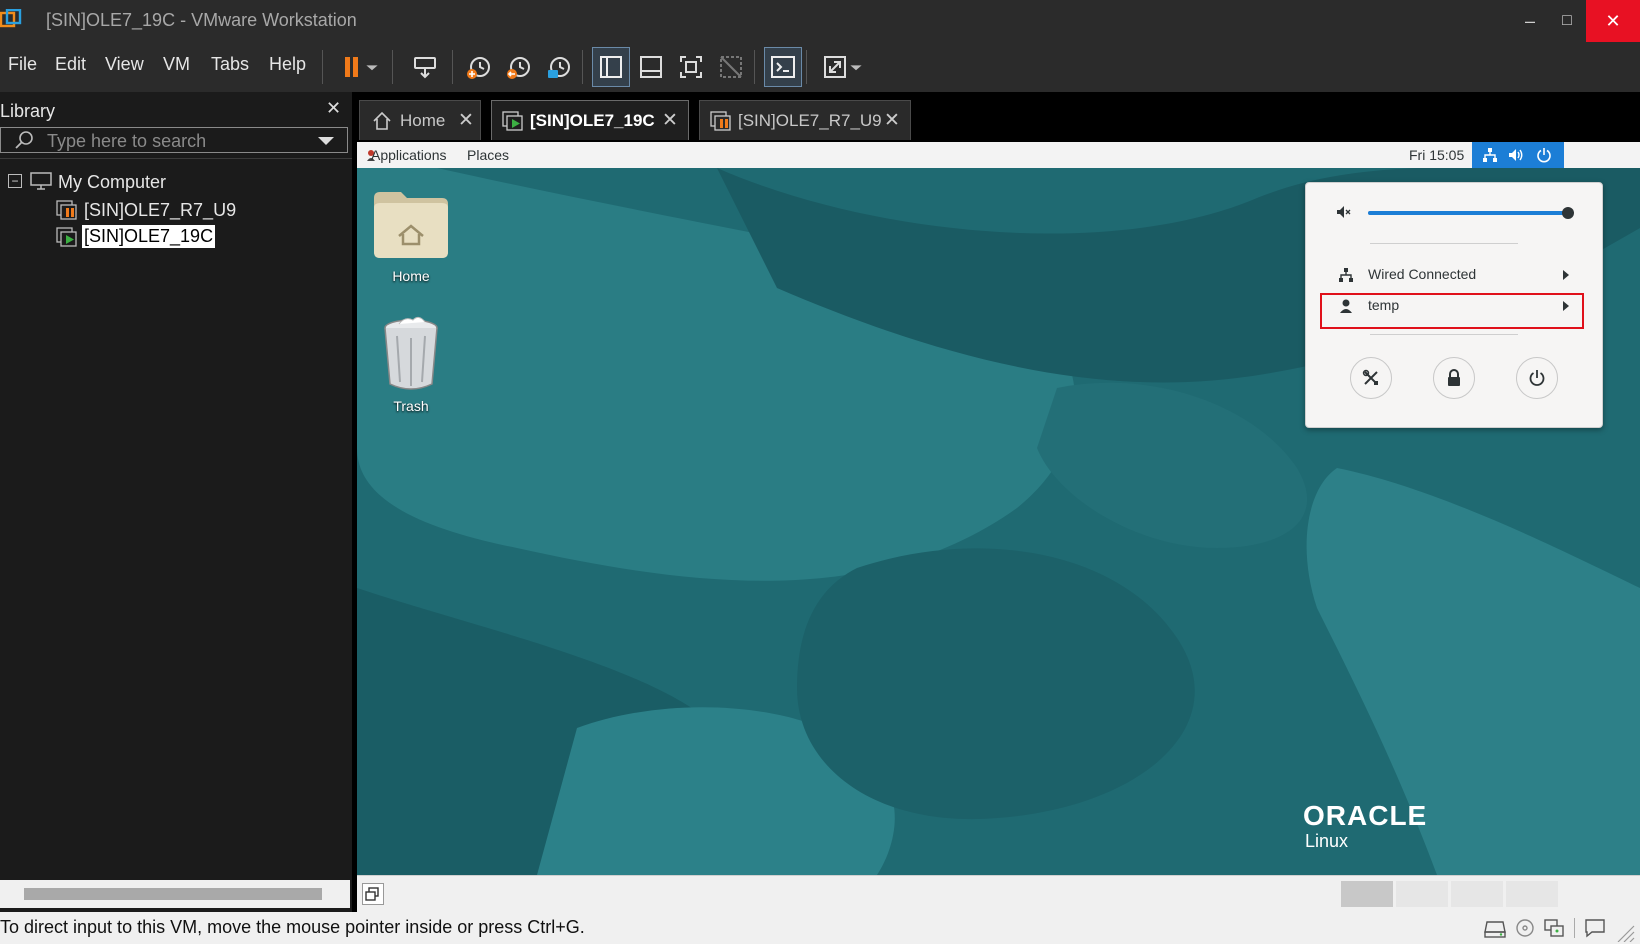  I want to click on search-icon, so click(24, 140).